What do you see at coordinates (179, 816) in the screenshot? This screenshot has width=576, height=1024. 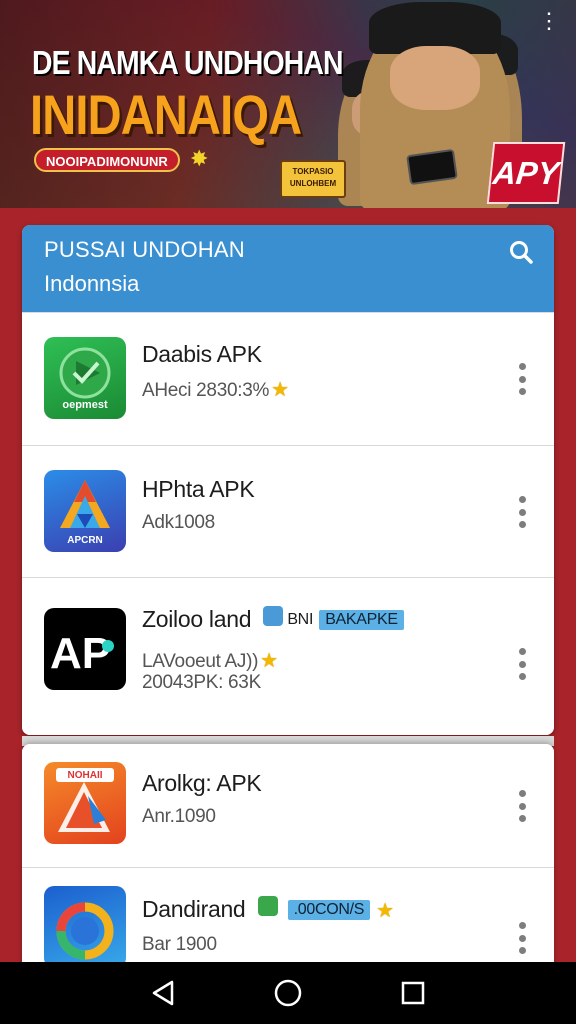 I see `app-meta: Anr.1090` at bounding box center [179, 816].